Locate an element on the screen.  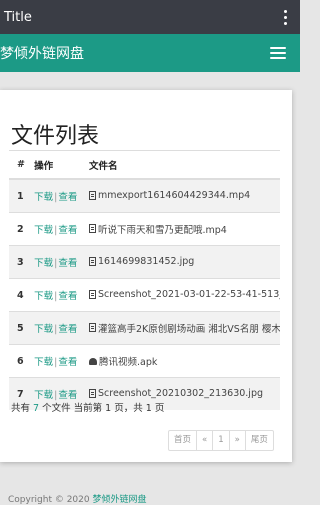
table-row: 3 下载|查看 1614699831452.jpg is located at coordinates (144, 262).